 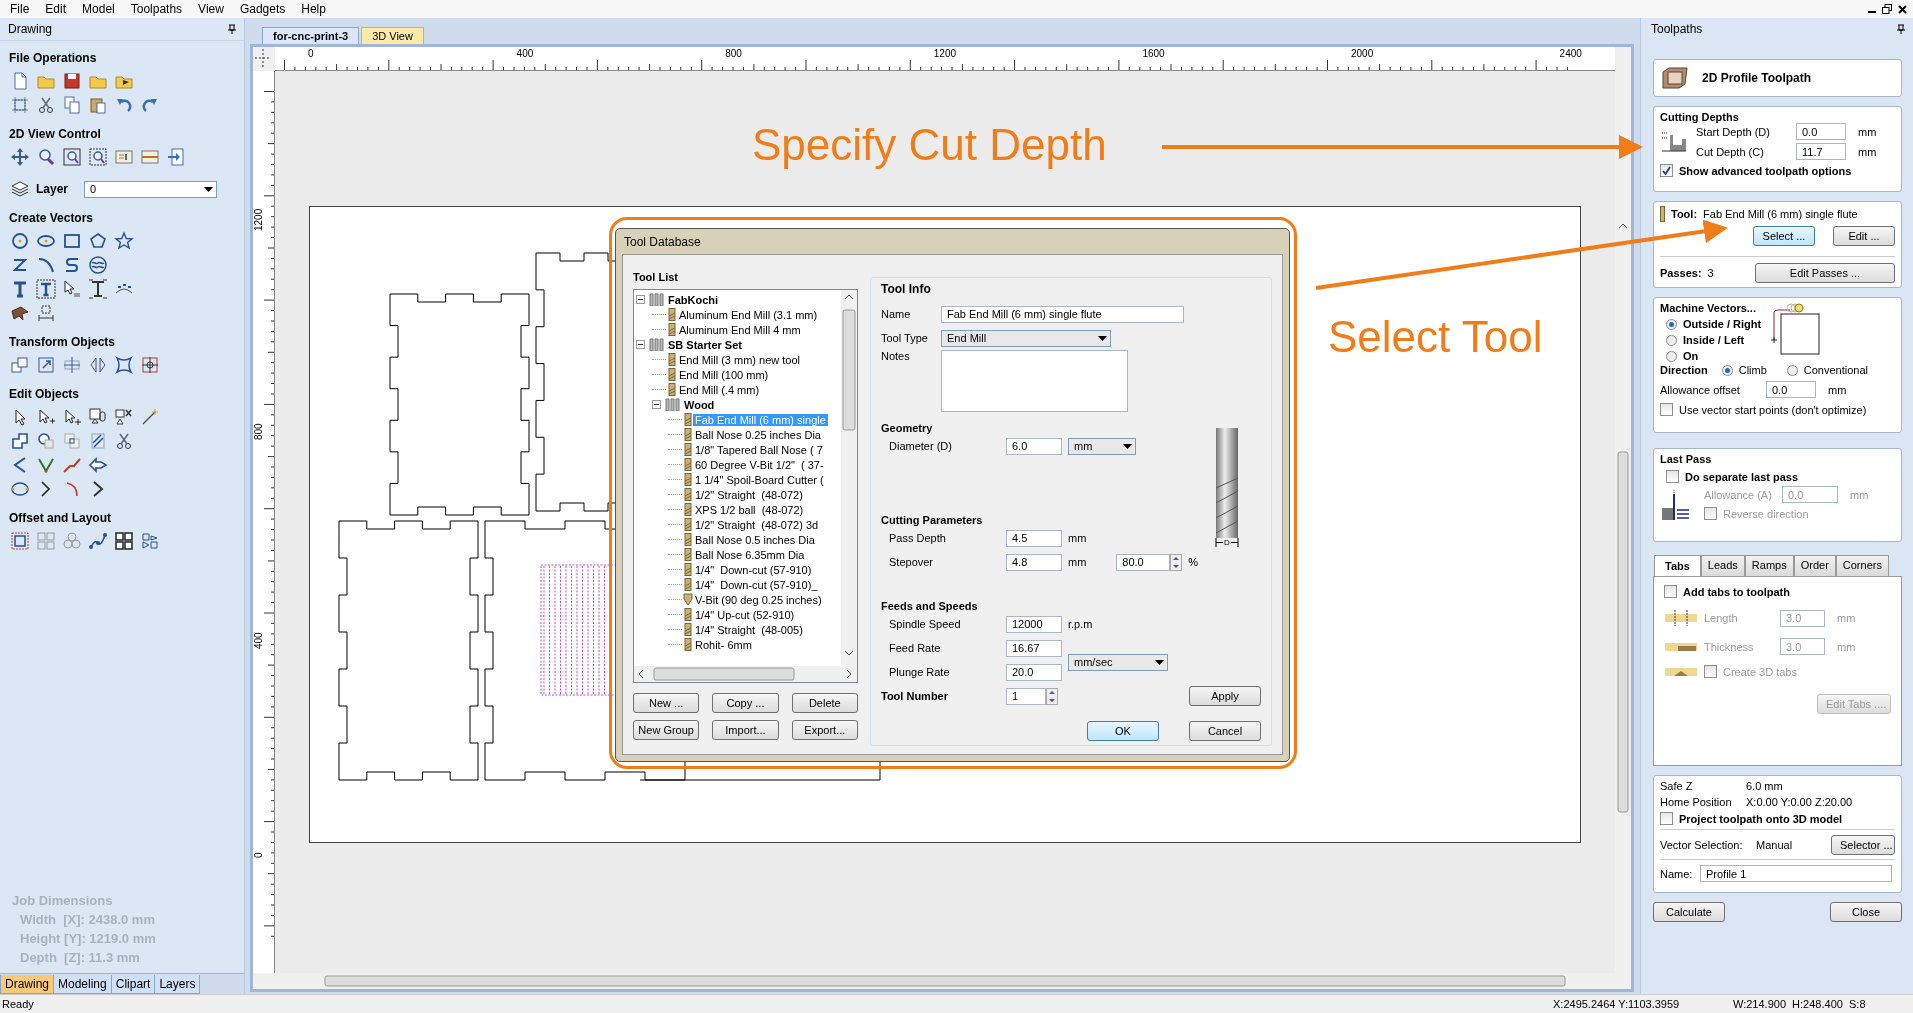 What do you see at coordinates (759, 464) in the screenshot?
I see `tree-item: 60 Degree V-Bit 1/2" ( 37-` at bounding box center [759, 464].